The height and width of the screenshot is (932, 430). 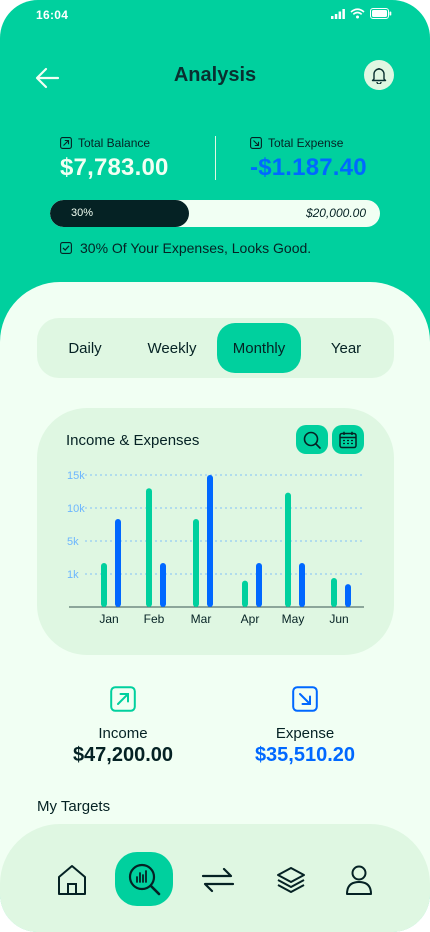 I want to click on total-balance: Total Balance $7,783.00, so click(x=114, y=159).